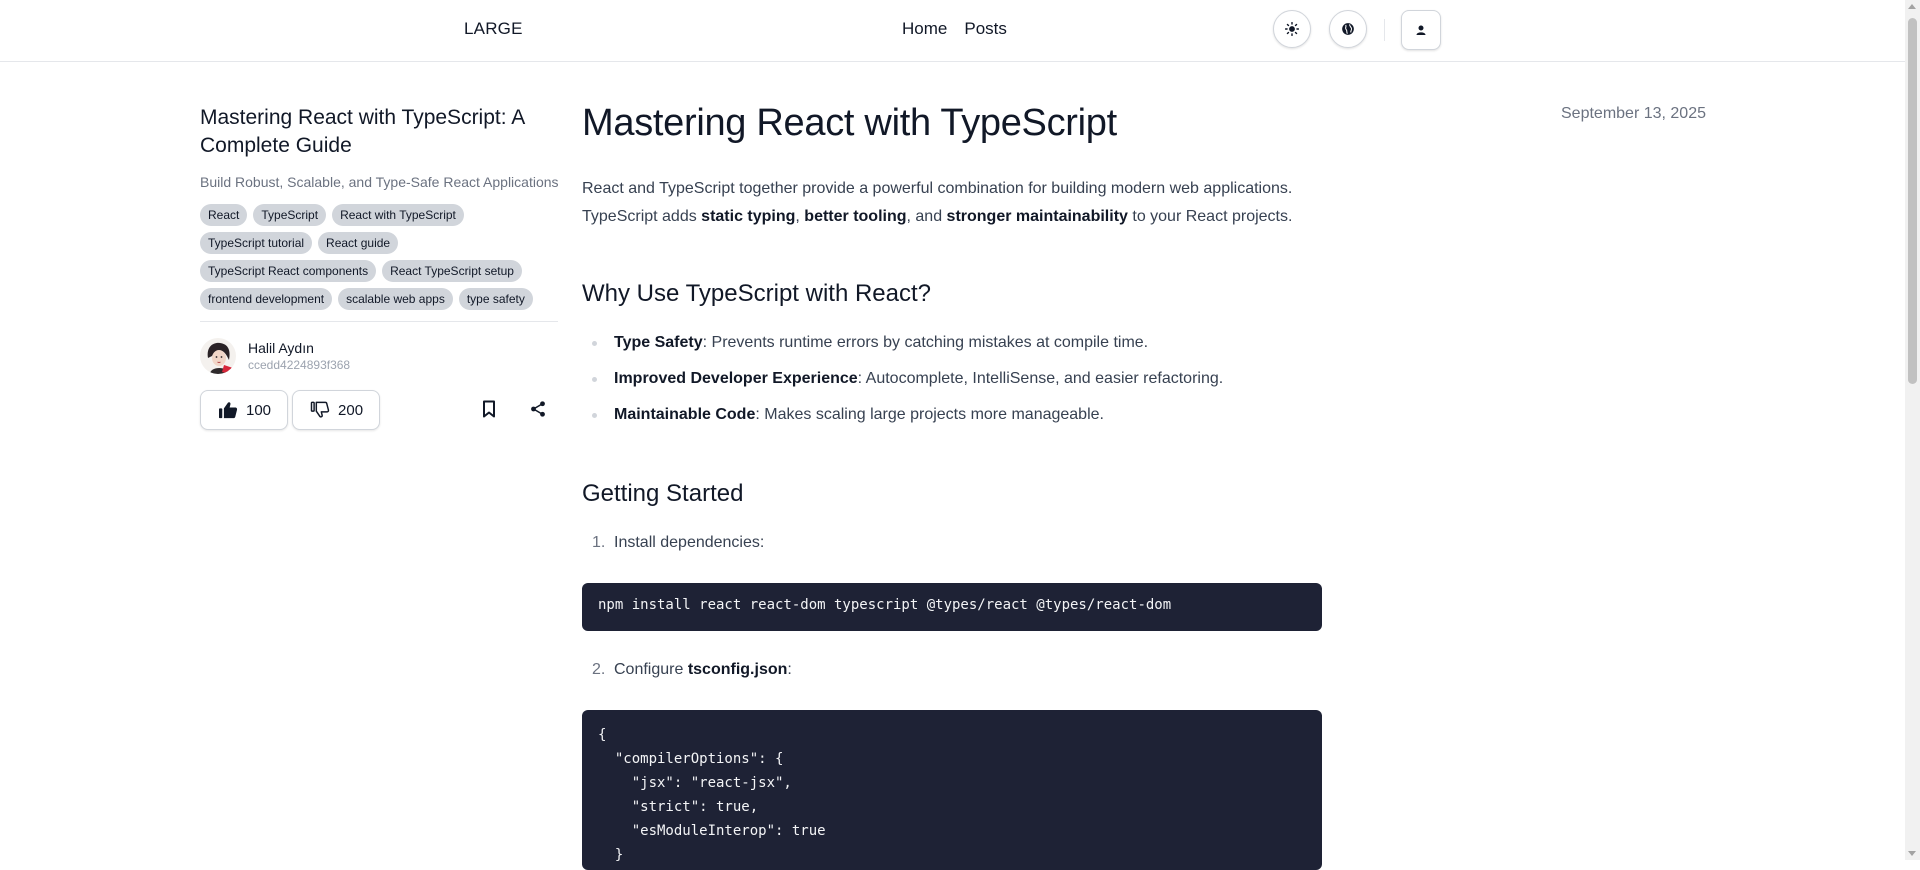  Describe the element at coordinates (1633, 113) in the screenshot. I see `post-date: September 13, 2025` at that location.